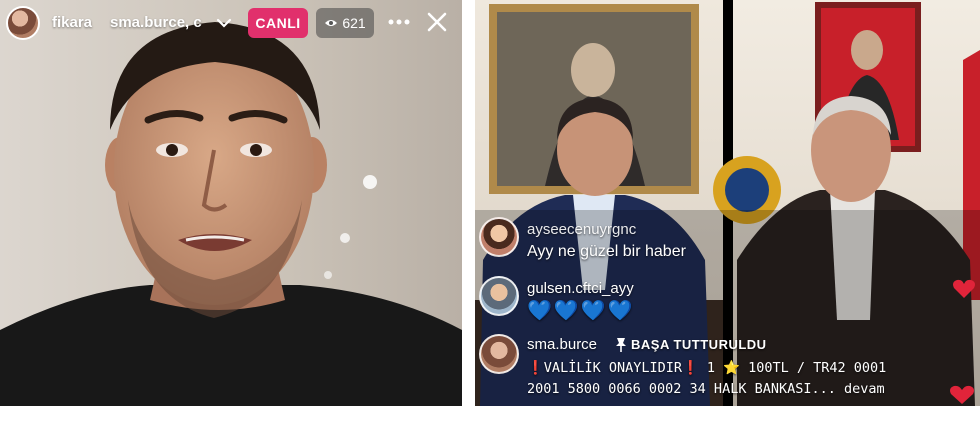  I want to click on comment-item: ayseecenuyrgnc Ayy ne güzel bir haber, so click(727, 238).